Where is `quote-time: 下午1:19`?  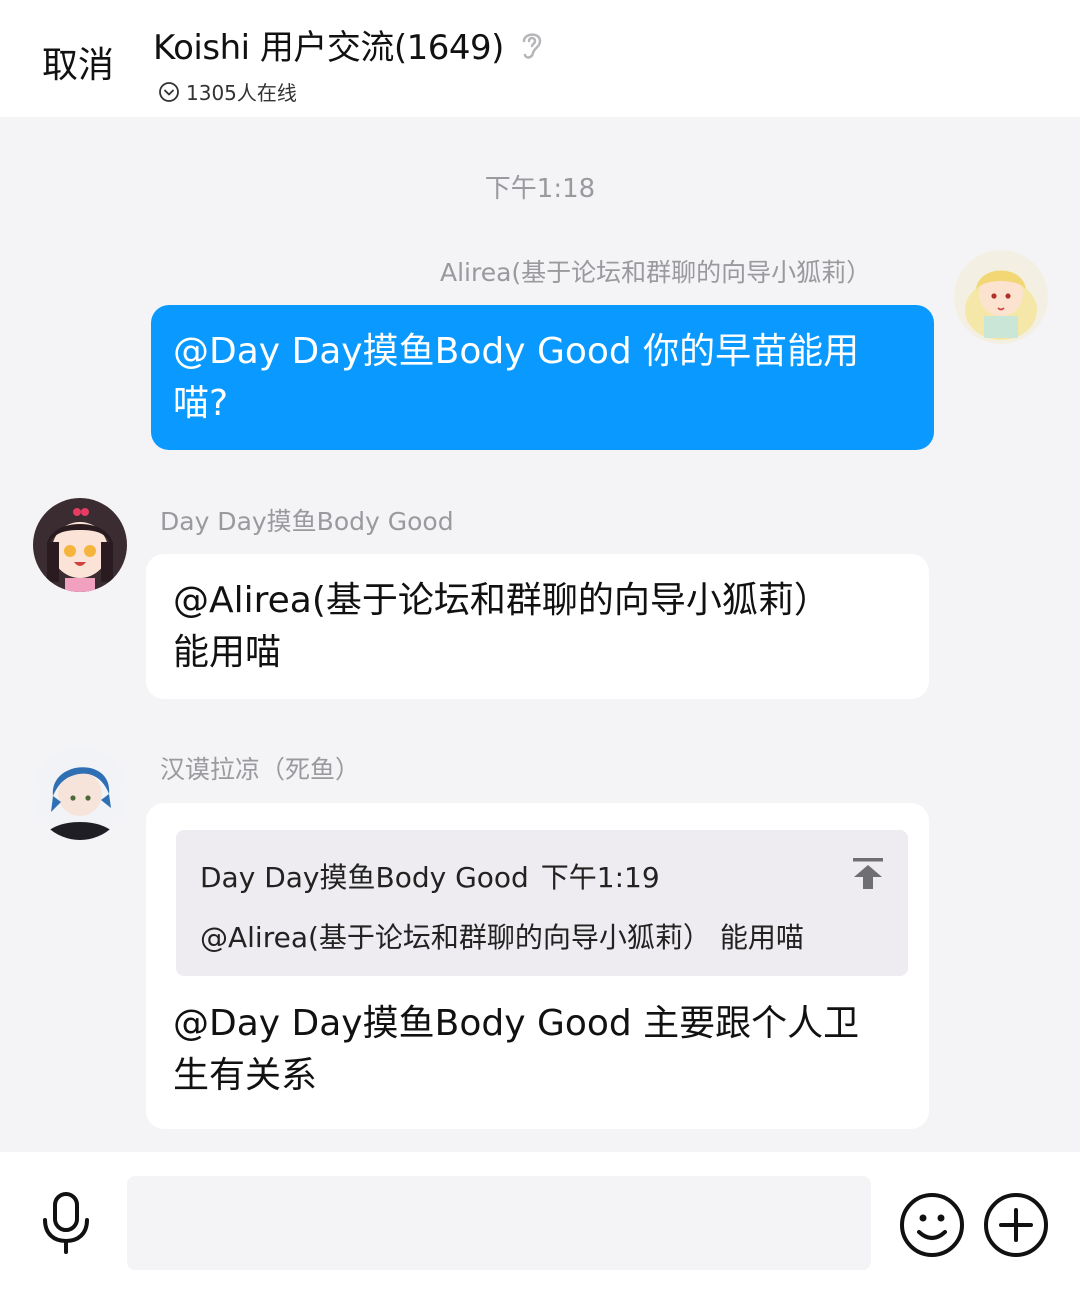
quote-time: 下午1:19 is located at coordinates (600, 877).